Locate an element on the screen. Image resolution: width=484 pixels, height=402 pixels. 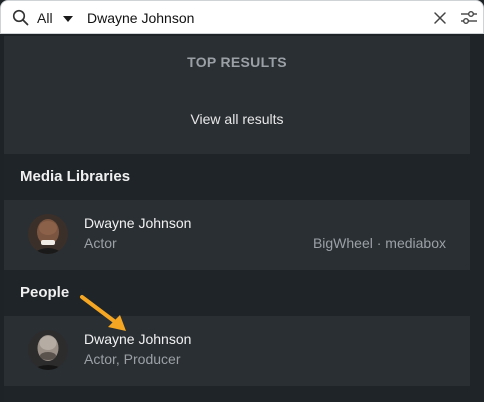
search-icon is located at coordinates (20, 17).